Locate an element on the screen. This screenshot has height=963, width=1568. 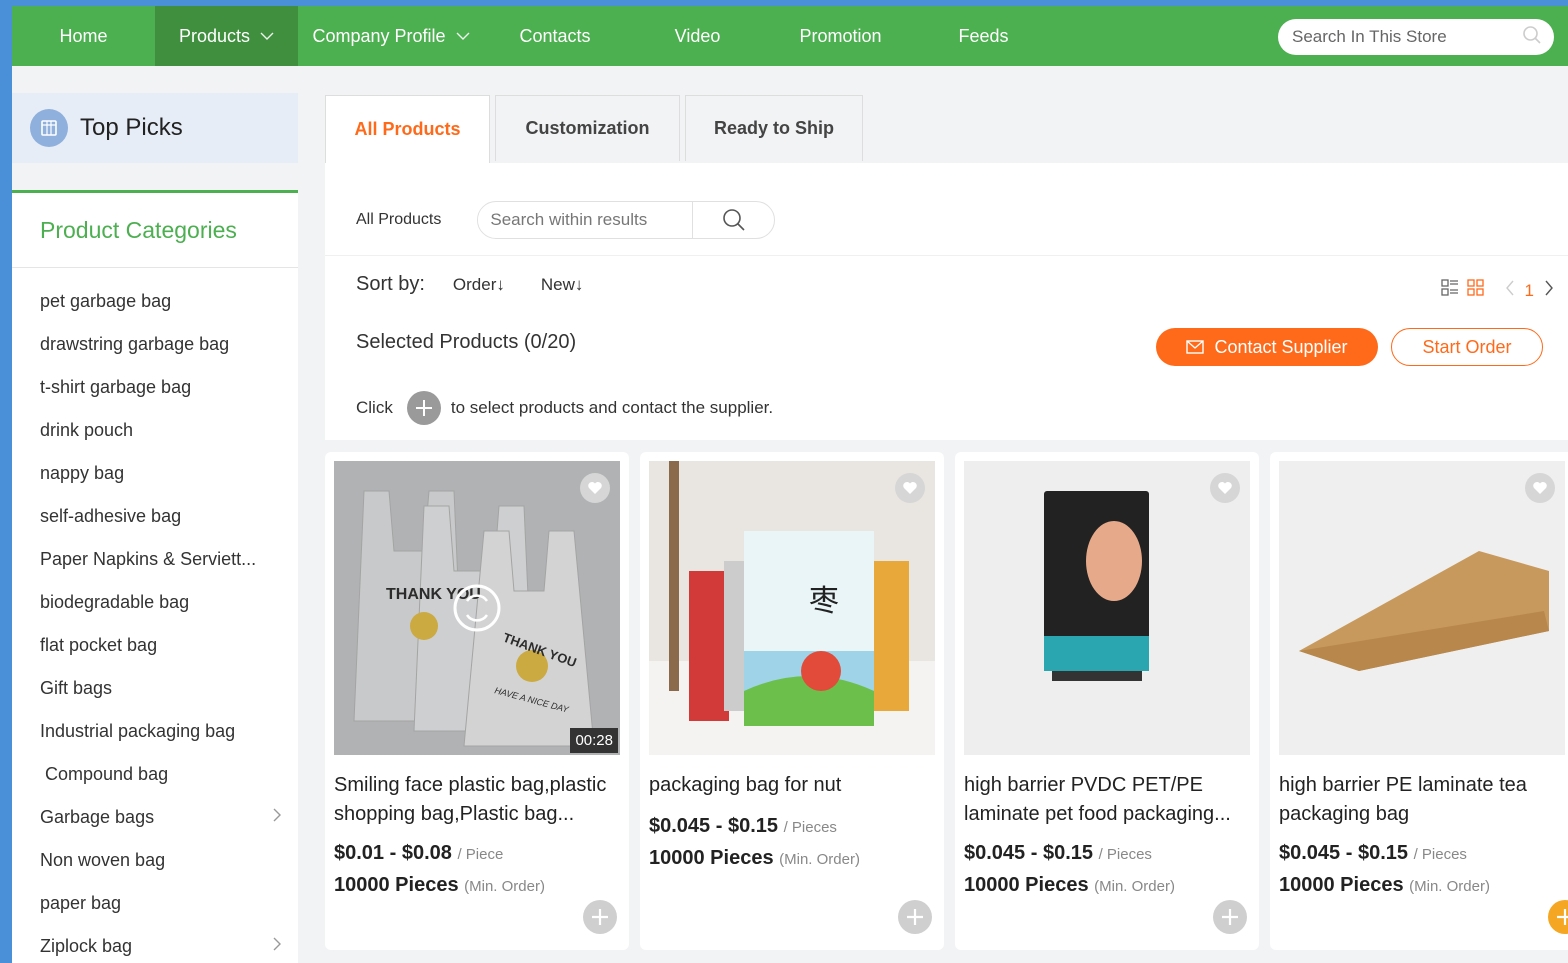
category-item: t-shirt garbage bag is located at coordinates (155, 387).